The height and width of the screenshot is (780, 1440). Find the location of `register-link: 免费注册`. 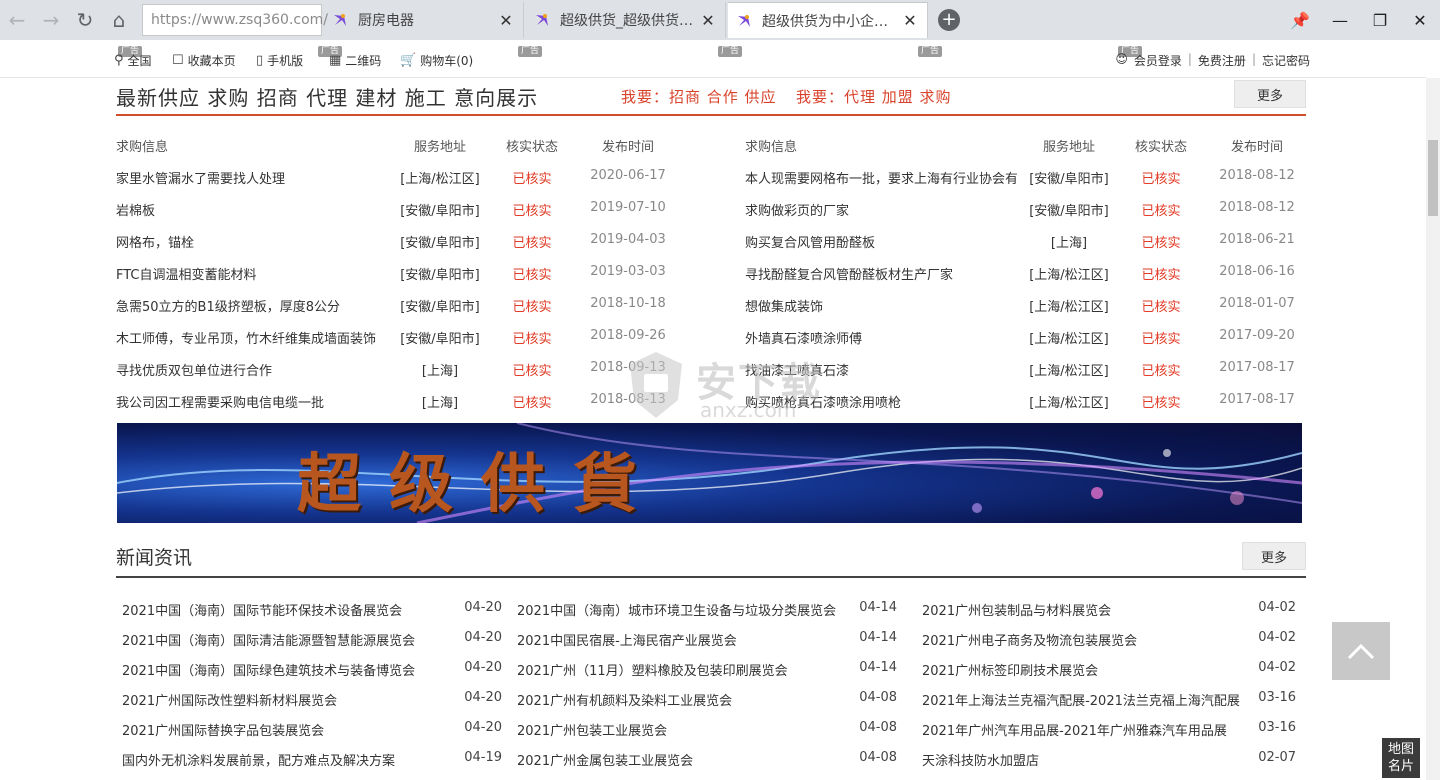

register-link: 免费注册 is located at coordinates (1222, 60).